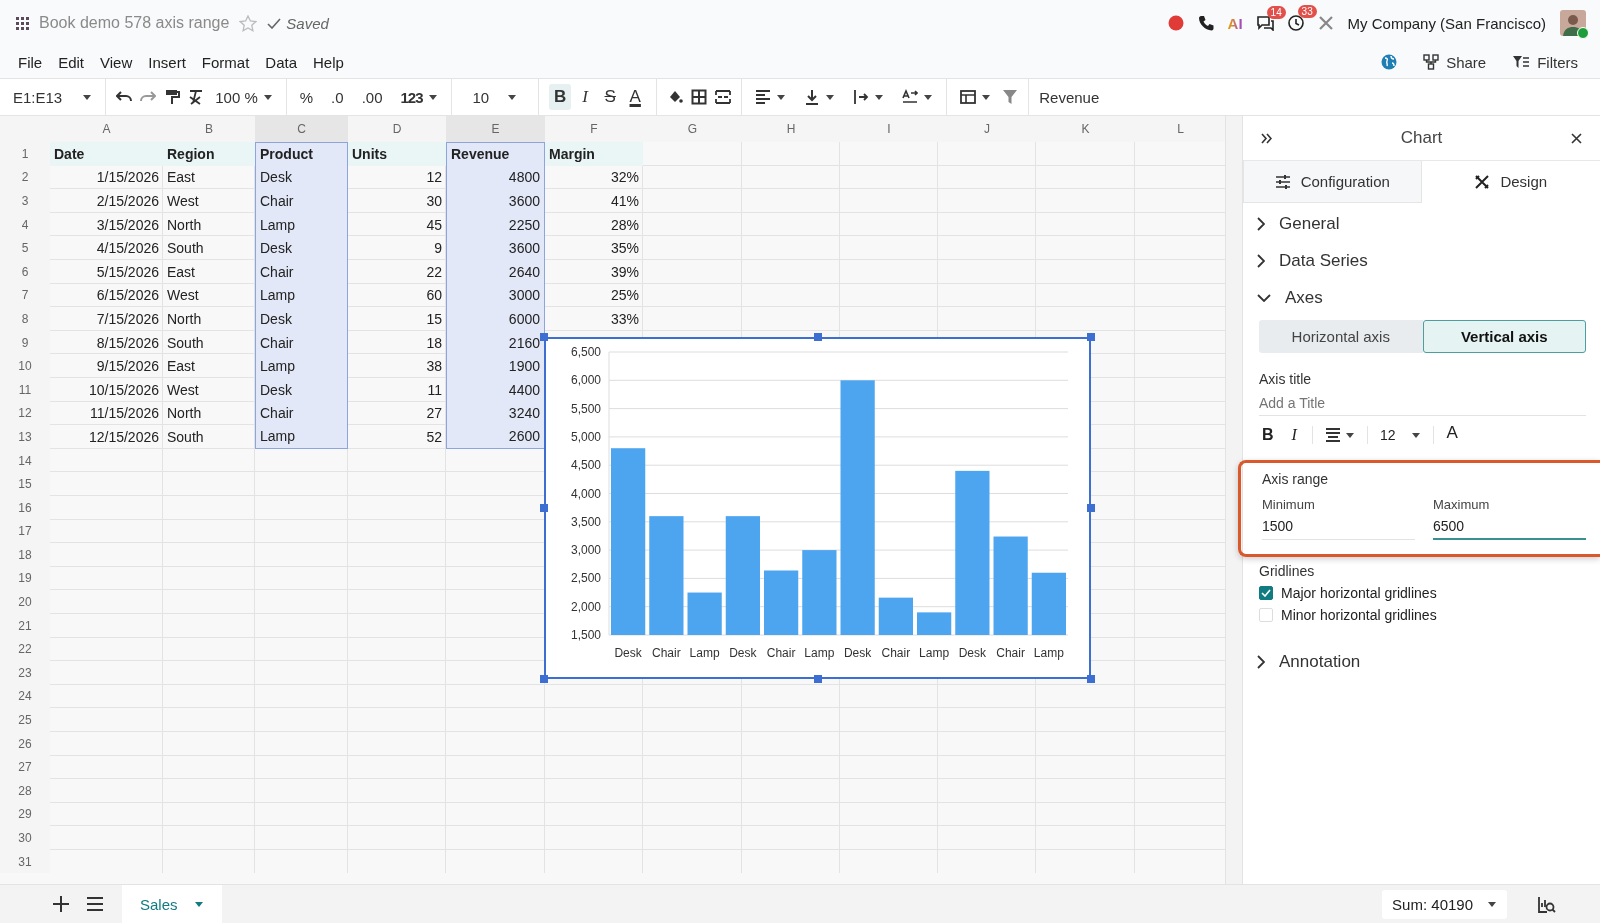 The width and height of the screenshot is (1600, 923). What do you see at coordinates (1205, 23) in the screenshot?
I see `phone-icon` at bounding box center [1205, 23].